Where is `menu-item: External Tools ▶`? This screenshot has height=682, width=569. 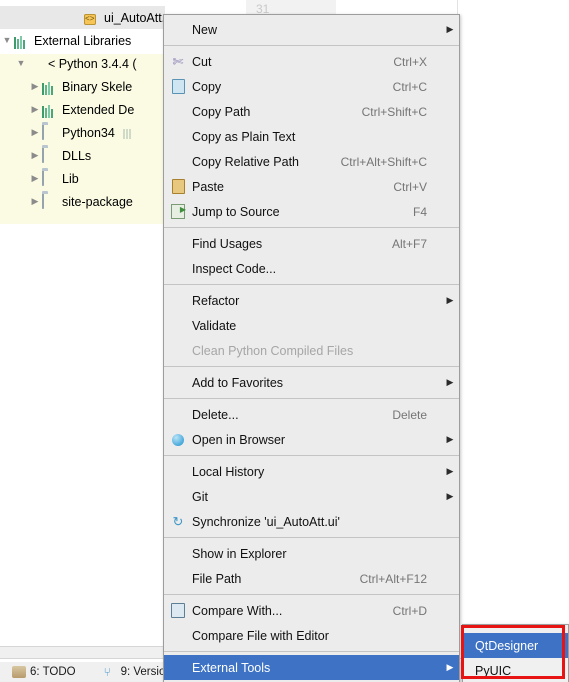 menu-item: External Tools ▶ is located at coordinates (311, 667).